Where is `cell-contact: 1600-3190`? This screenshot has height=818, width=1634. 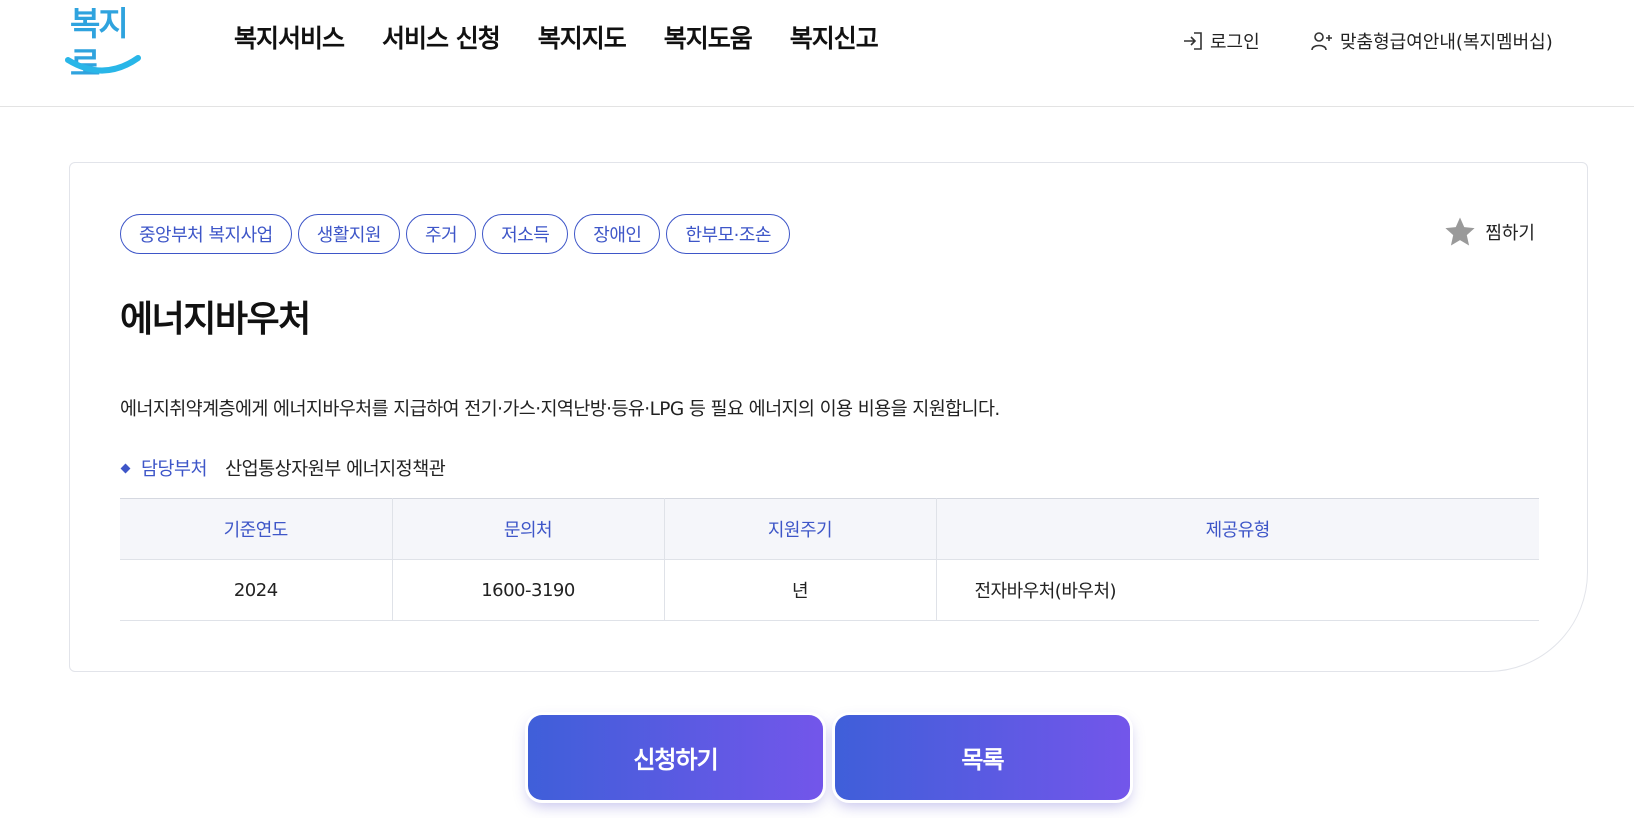 cell-contact: 1600-3190 is located at coordinates (528, 590).